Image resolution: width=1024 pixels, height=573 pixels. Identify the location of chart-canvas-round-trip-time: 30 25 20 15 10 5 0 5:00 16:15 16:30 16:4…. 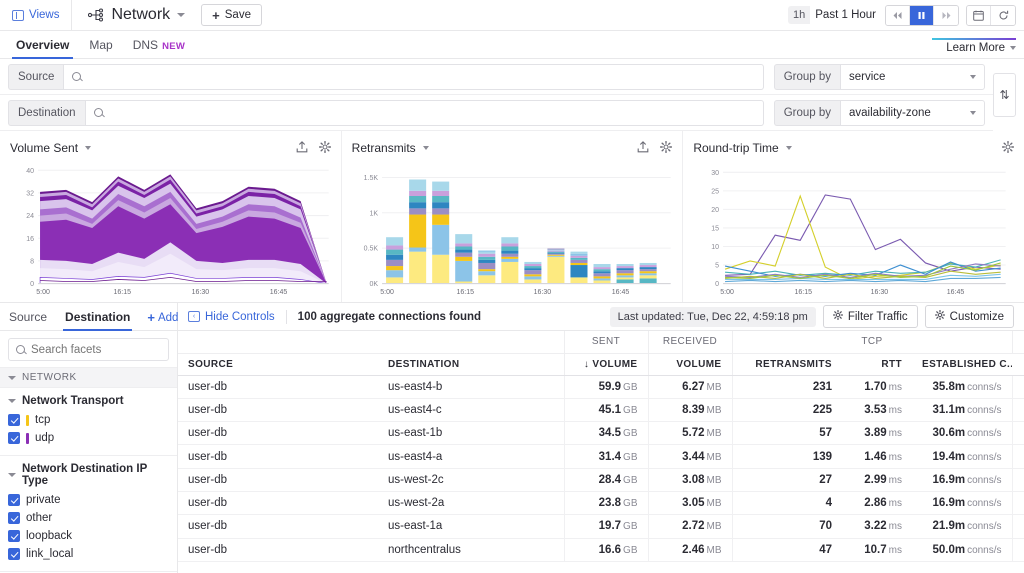
(853, 230).